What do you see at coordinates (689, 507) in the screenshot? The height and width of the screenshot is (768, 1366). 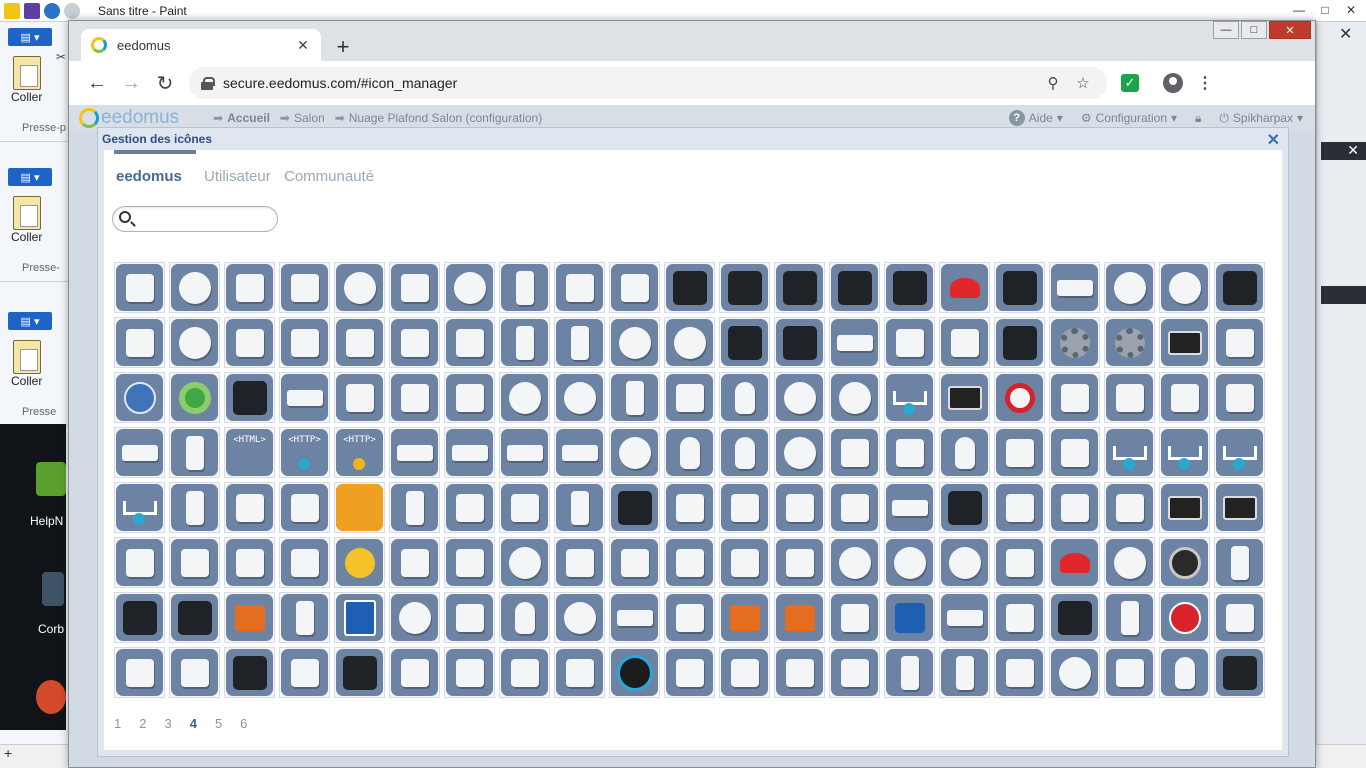 I see `icon-tile-speaker` at bounding box center [689, 507].